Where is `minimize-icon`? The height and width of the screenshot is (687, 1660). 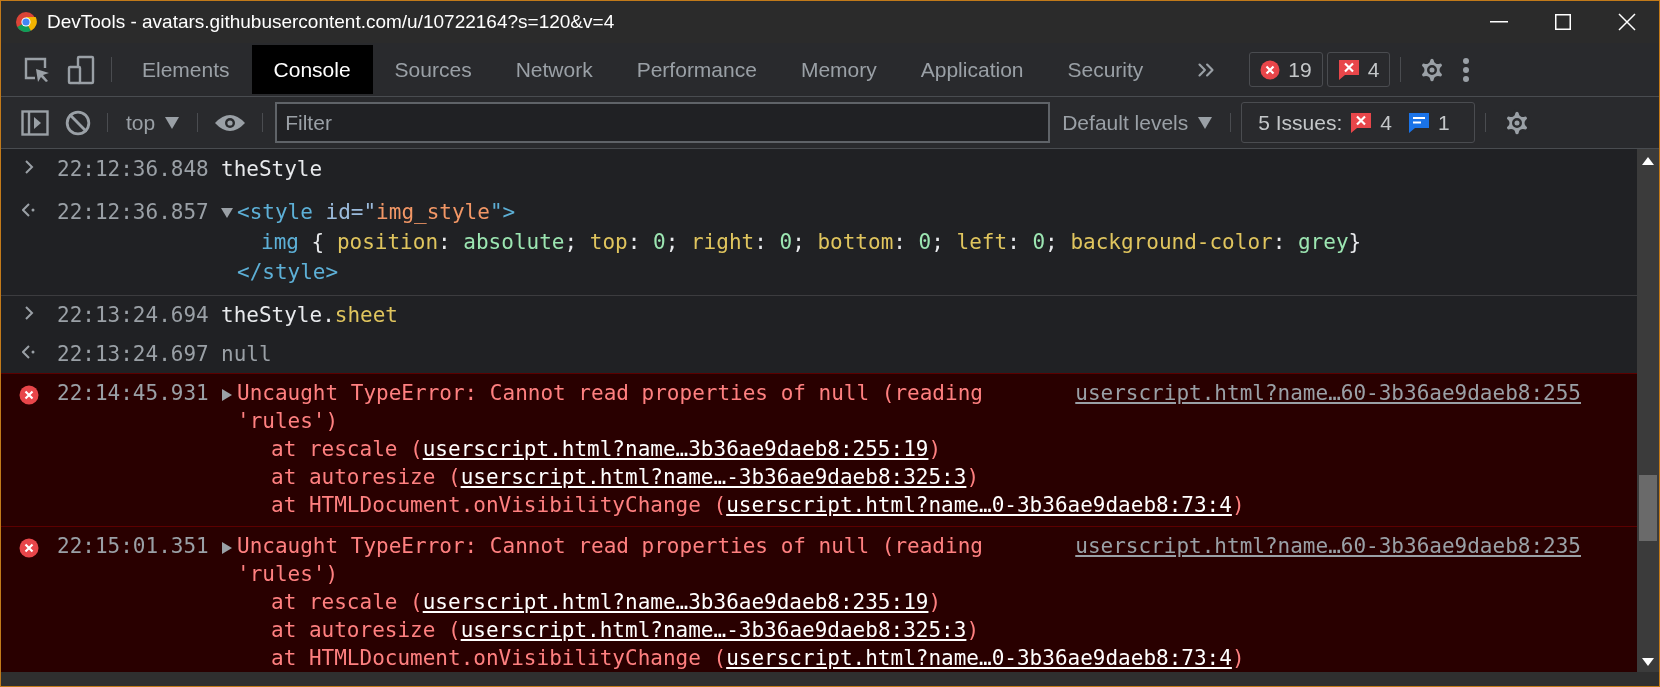 minimize-icon is located at coordinates (1499, 22).